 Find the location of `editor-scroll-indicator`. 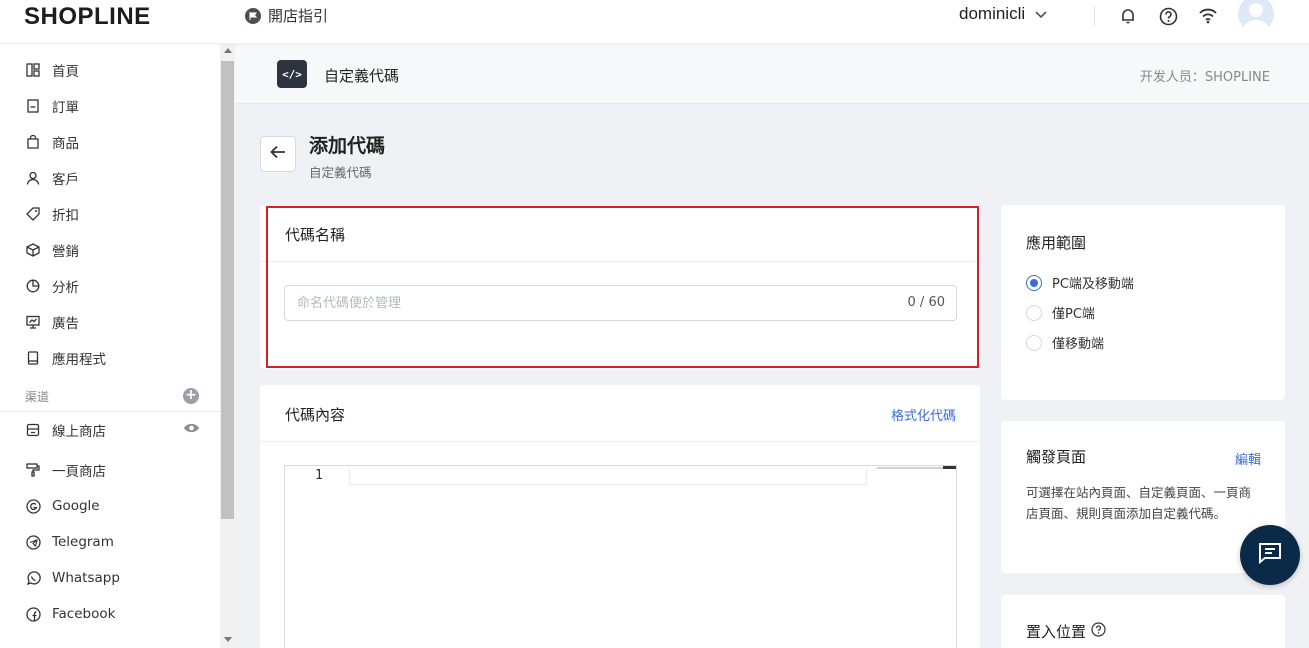

editor-scroll-indicator is located at coordinates (910, 468).